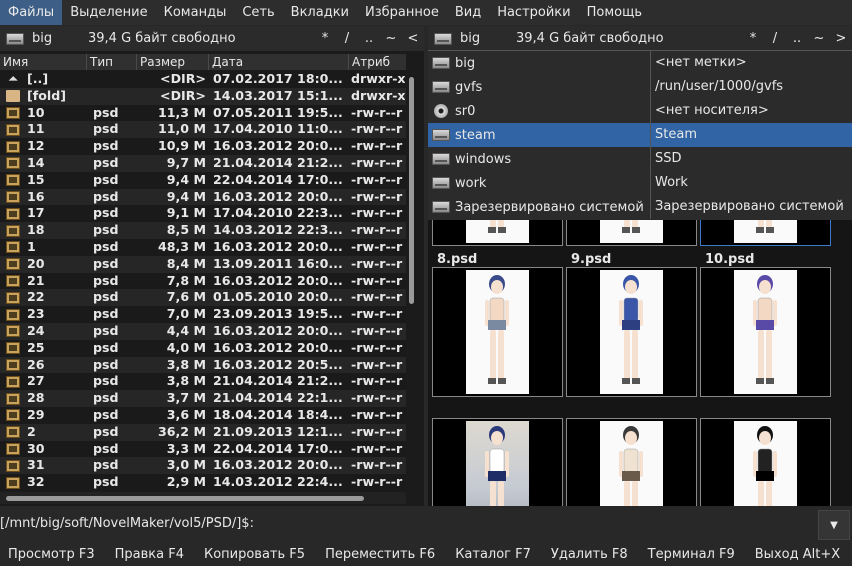  I want to click on col-date: Дата, so click(279, 62).